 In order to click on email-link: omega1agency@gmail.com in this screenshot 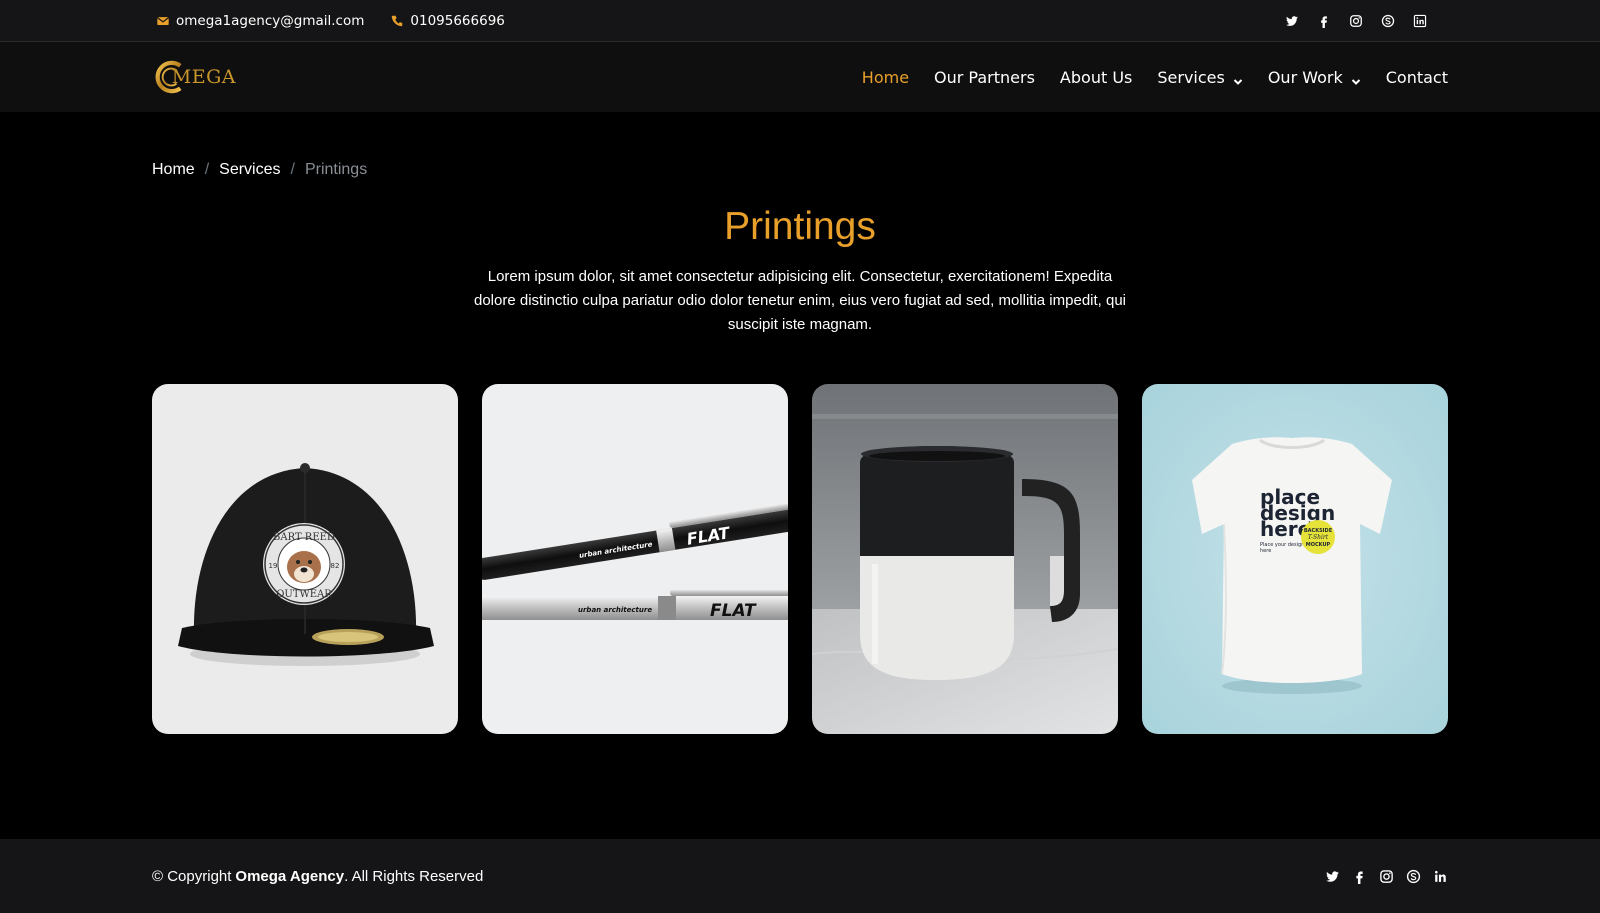, I will do `click(260, 21)`.